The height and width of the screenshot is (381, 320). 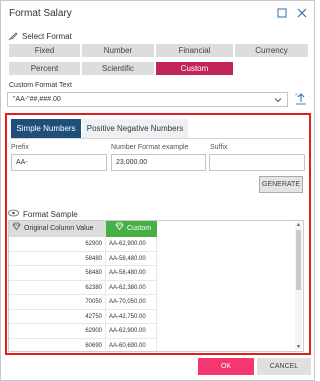 I want to click on table-row: 42750 AA-42,750.00, so click(x=83, y=316).